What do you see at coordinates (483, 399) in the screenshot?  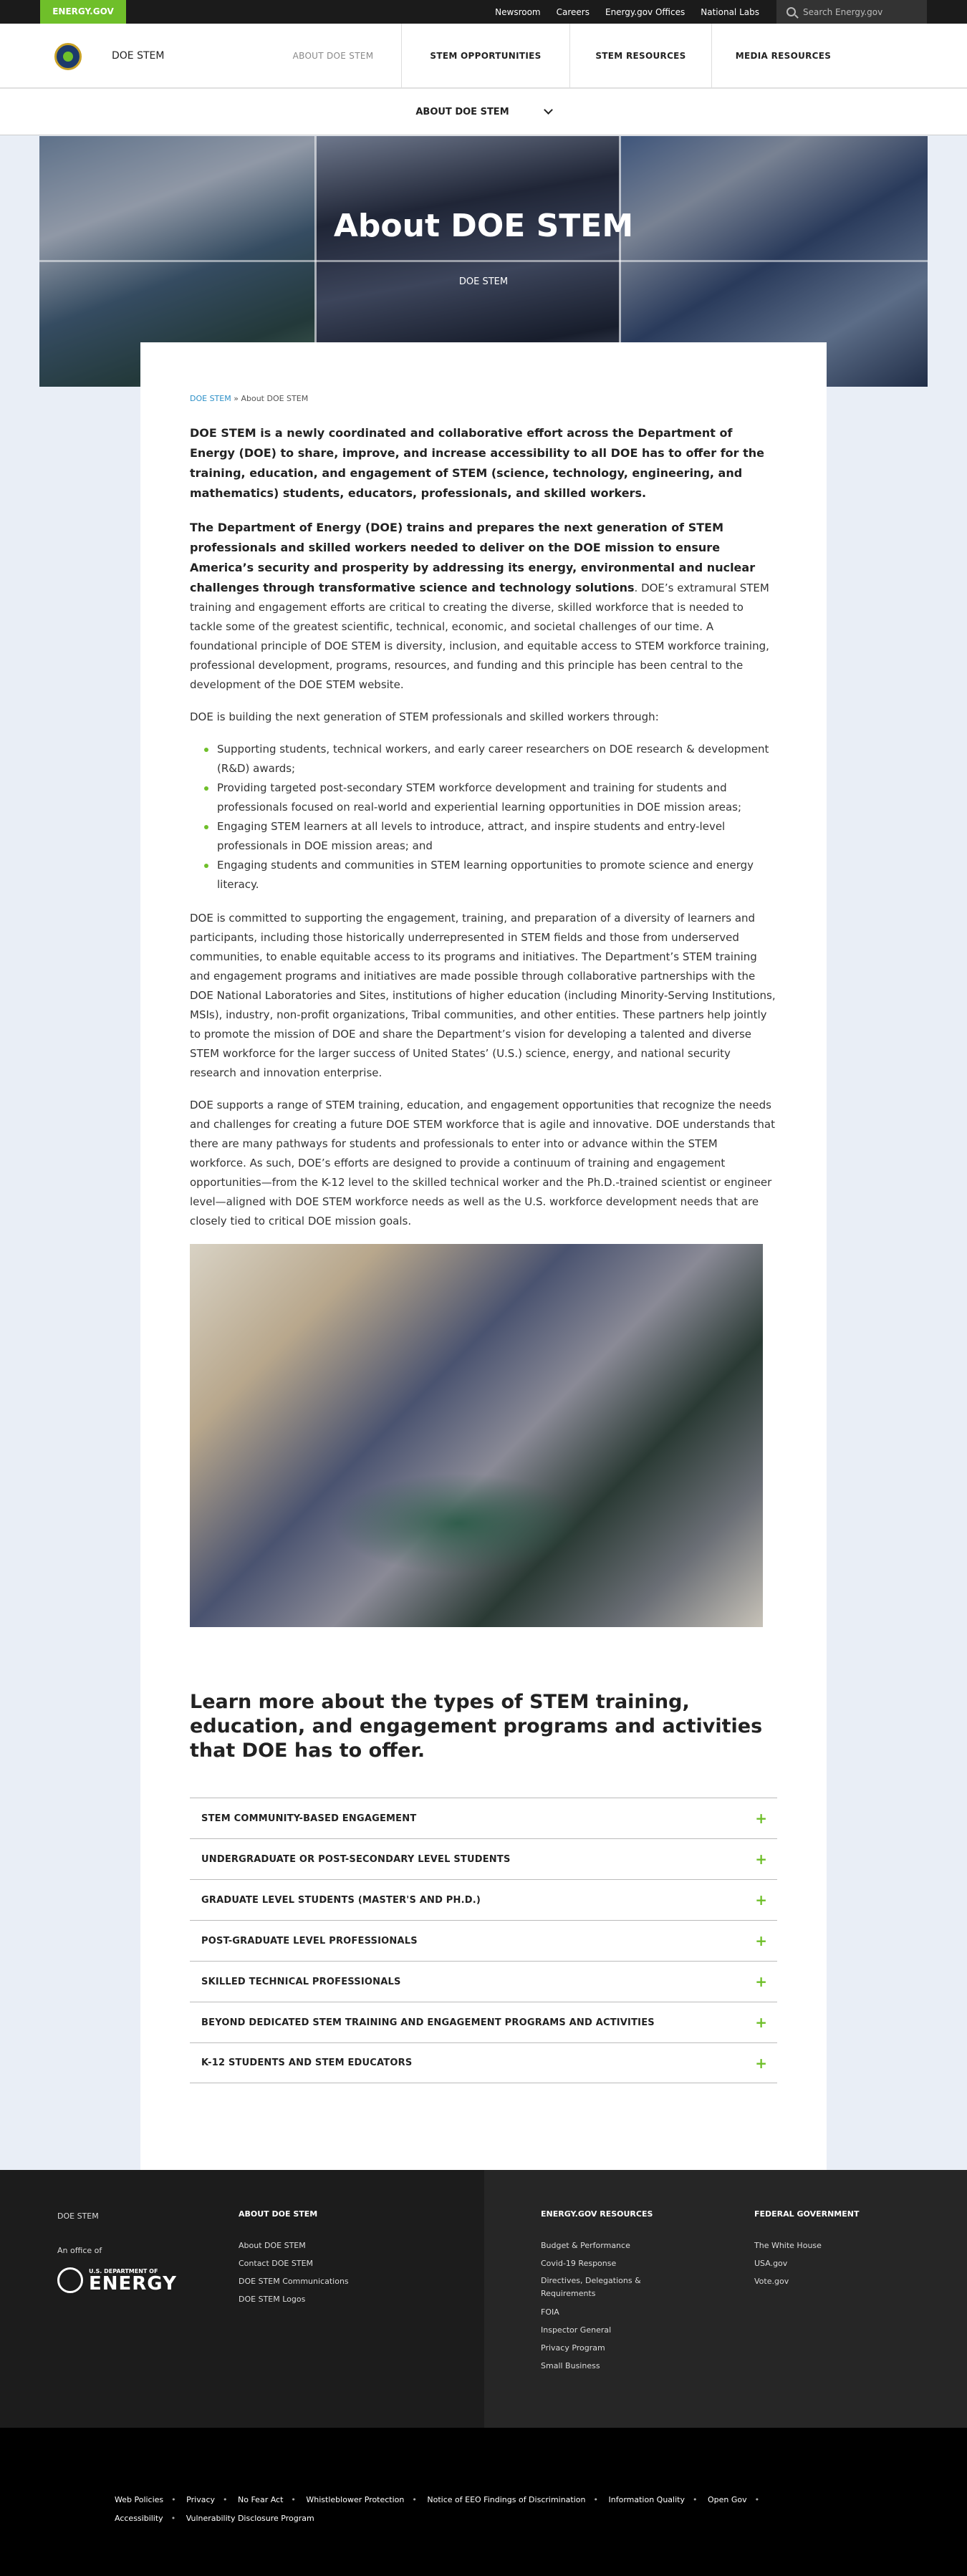 I see `breadcrumb: DOE STEM » About DOE STEM` at bounding box center [483, 399].